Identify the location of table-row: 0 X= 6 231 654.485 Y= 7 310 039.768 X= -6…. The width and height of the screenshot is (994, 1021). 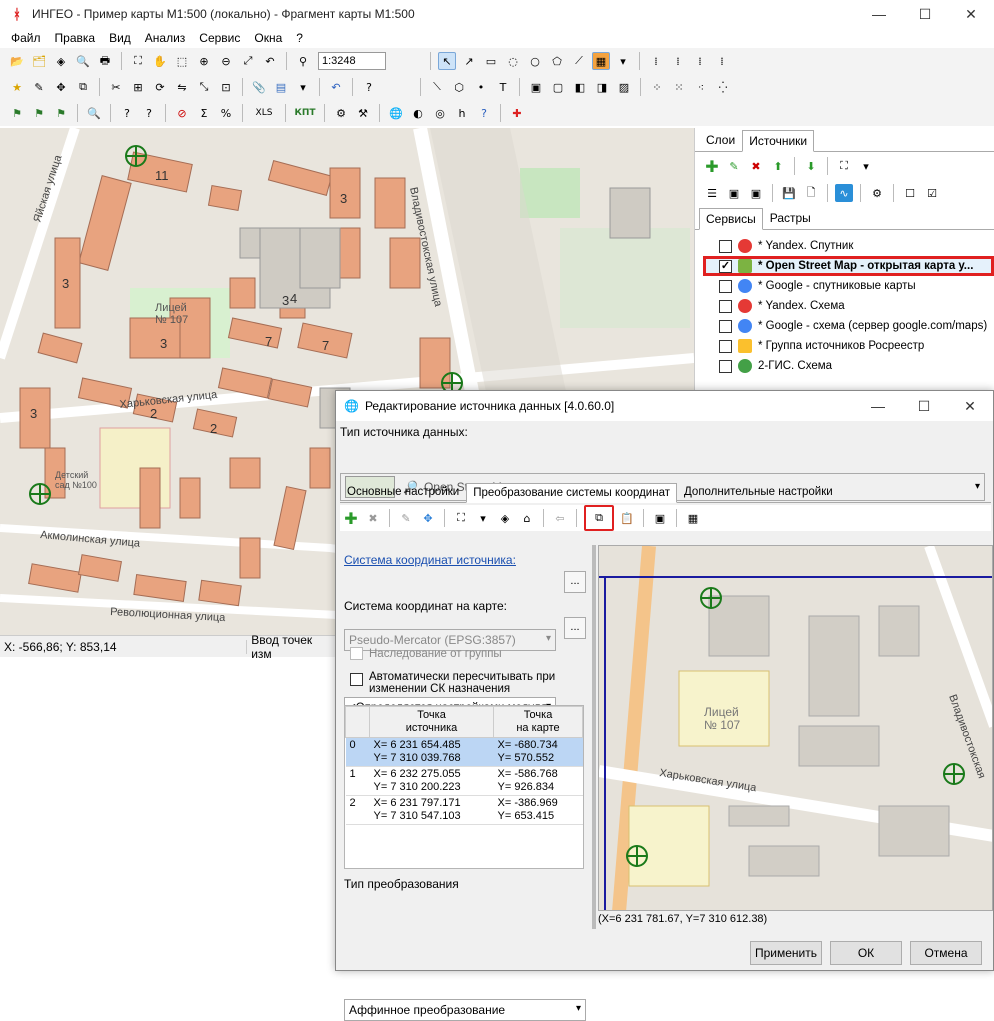
(464, 752).